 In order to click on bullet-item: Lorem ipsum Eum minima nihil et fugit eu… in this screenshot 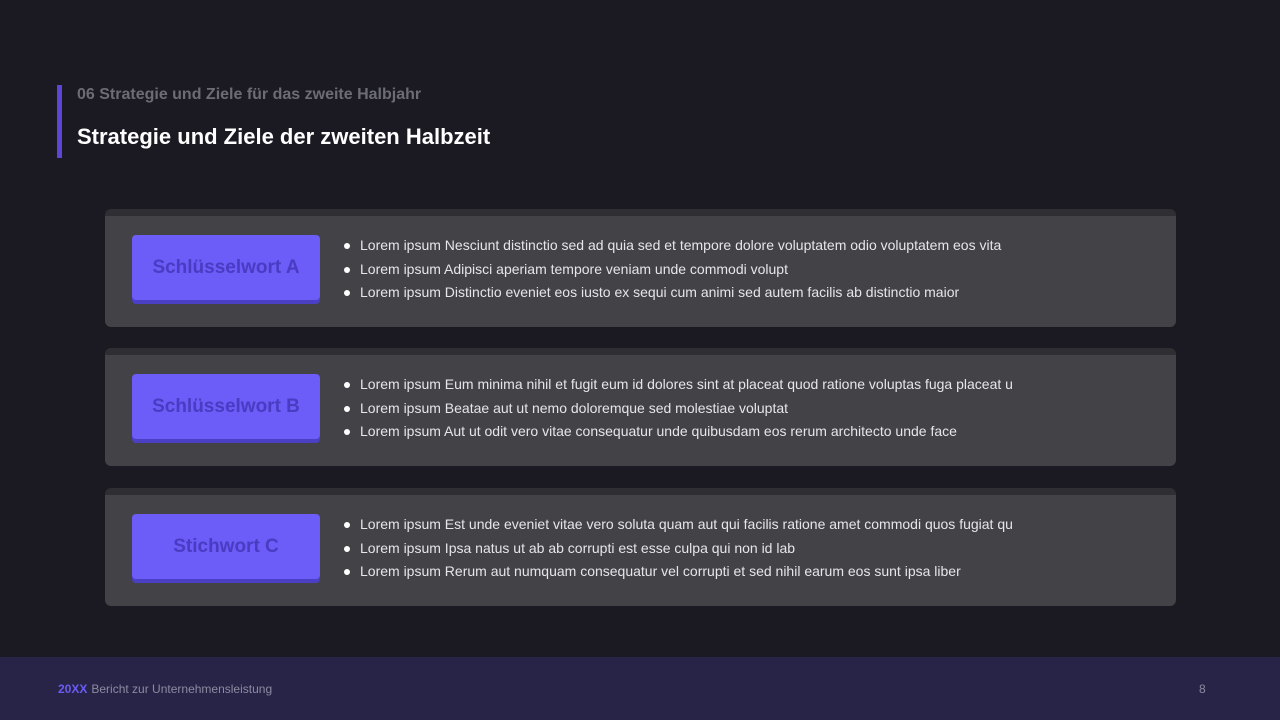, I will do `click(678, 385)`.